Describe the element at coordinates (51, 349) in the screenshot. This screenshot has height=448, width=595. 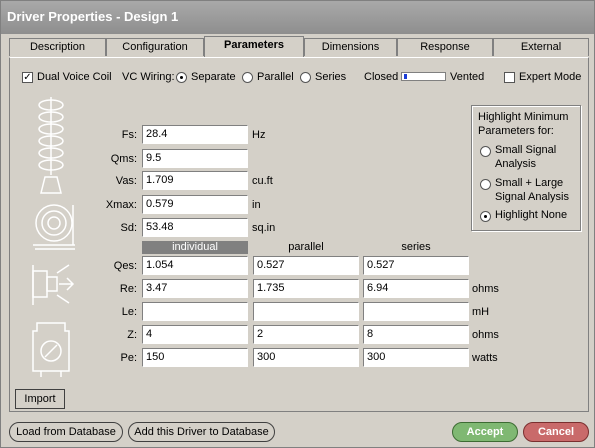
I see `meter-icon` at that location.